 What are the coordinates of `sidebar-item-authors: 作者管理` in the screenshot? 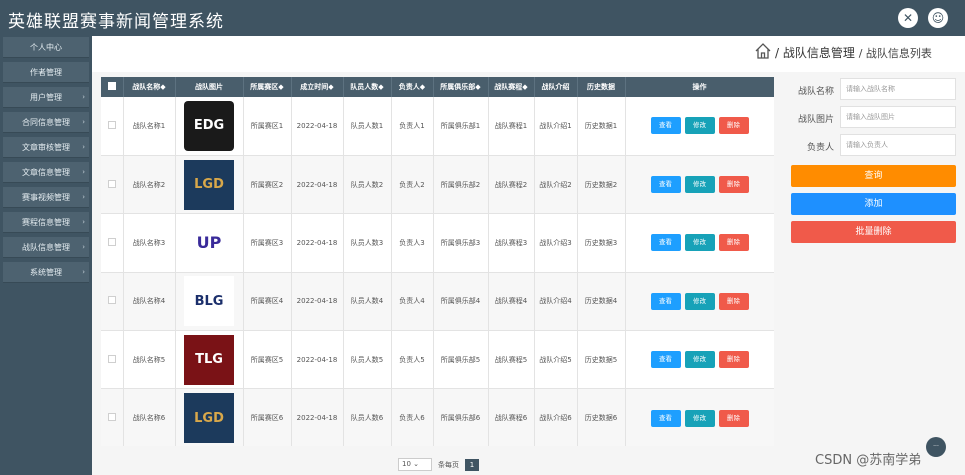 It's located at (46, 72).